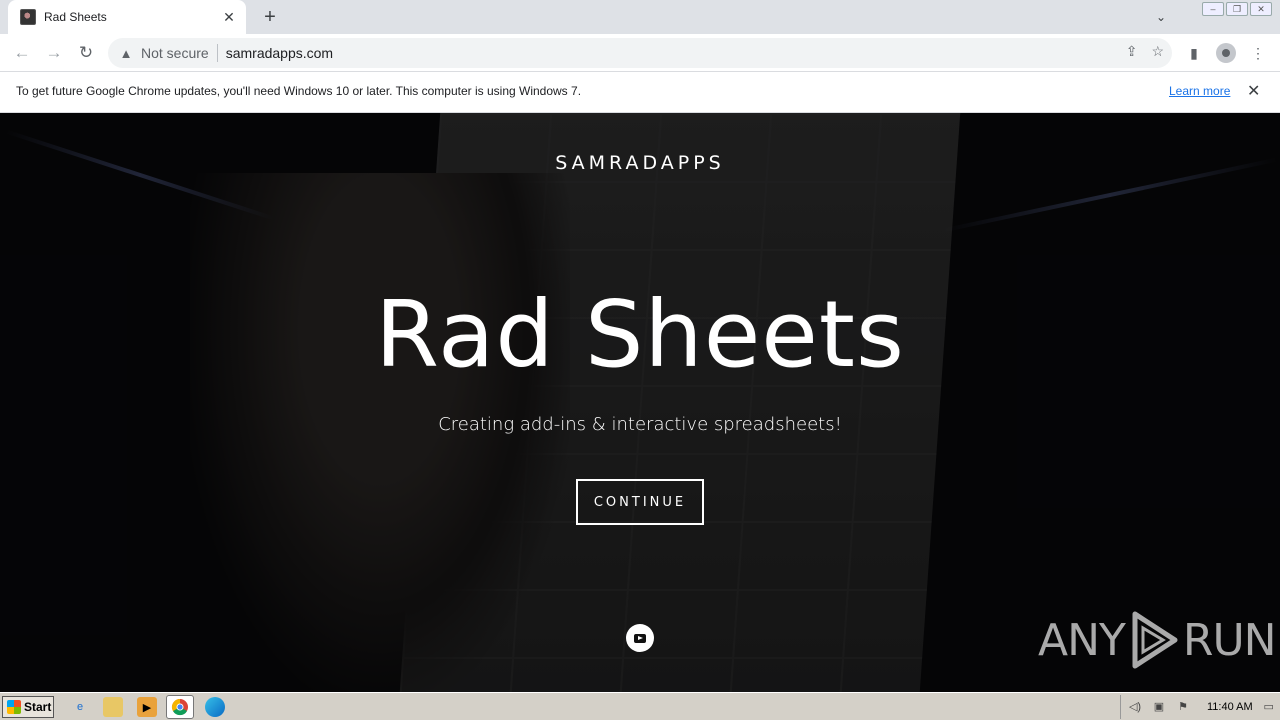 This screenshot has width=1280, height=720. What do you see at coordinates (1258, 53) in the screenshot?
I see `menu-kebab-icon: ⋮` at bounding box center [1258, 53].